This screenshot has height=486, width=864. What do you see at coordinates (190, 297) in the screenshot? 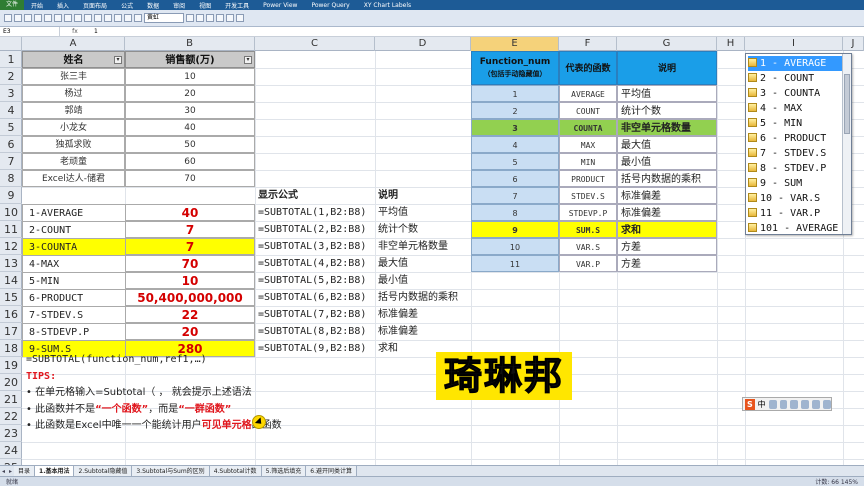
I see `result-value-cell: 50,400,000,000` at bounding box center [190, 297].